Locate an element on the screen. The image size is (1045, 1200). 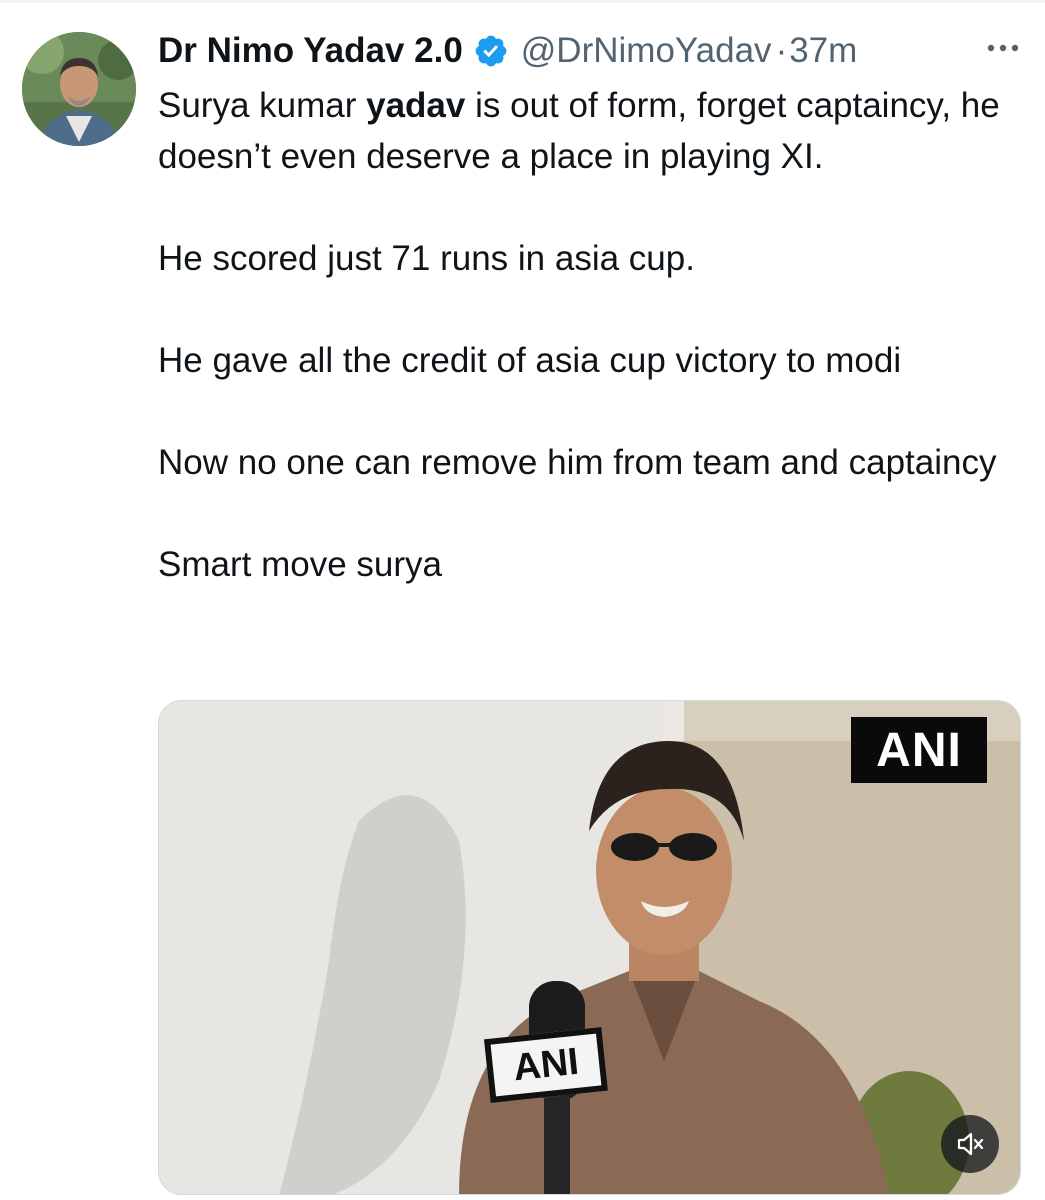
more-horizontal-icon is located at coordinates (1003, 48).